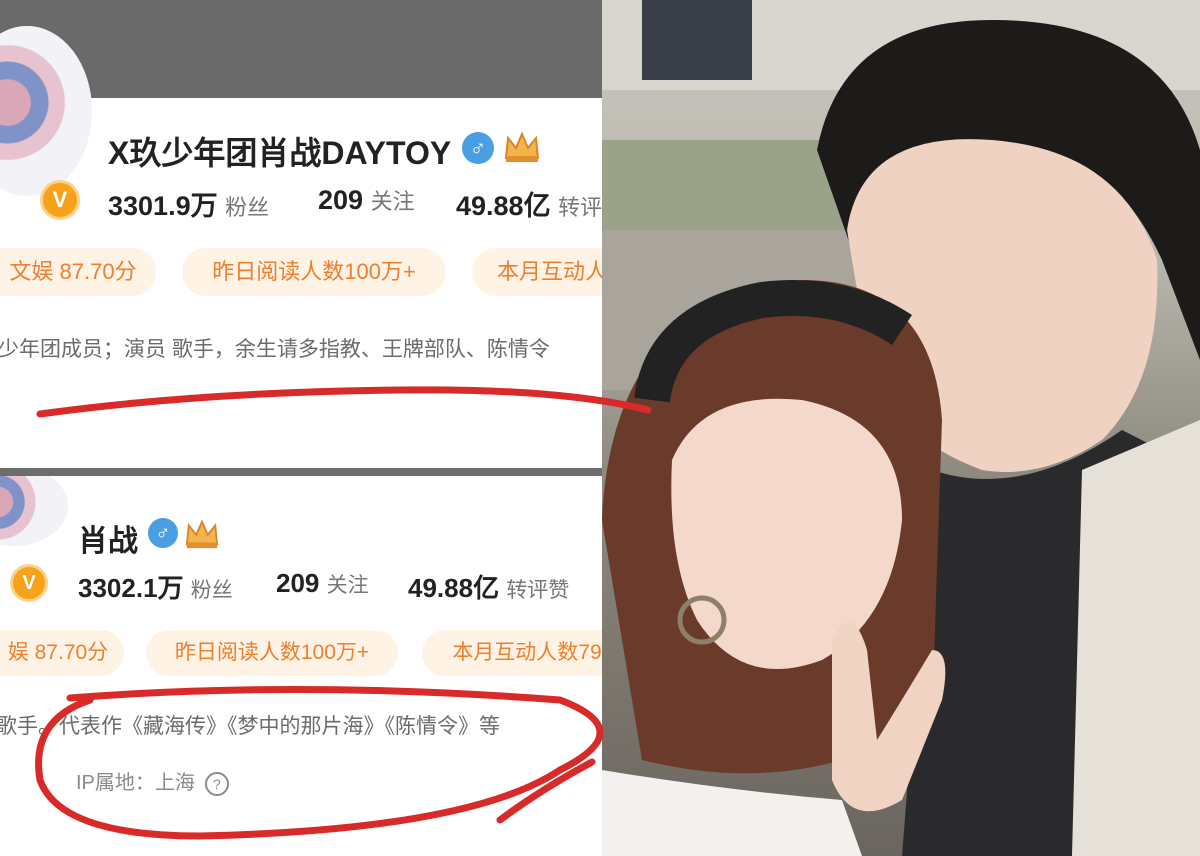 The image size is (1200, 856). What do you see at coordinates (319, 762) in the screenshot?
I see `circle-mark` at bounding box center [319, 762].